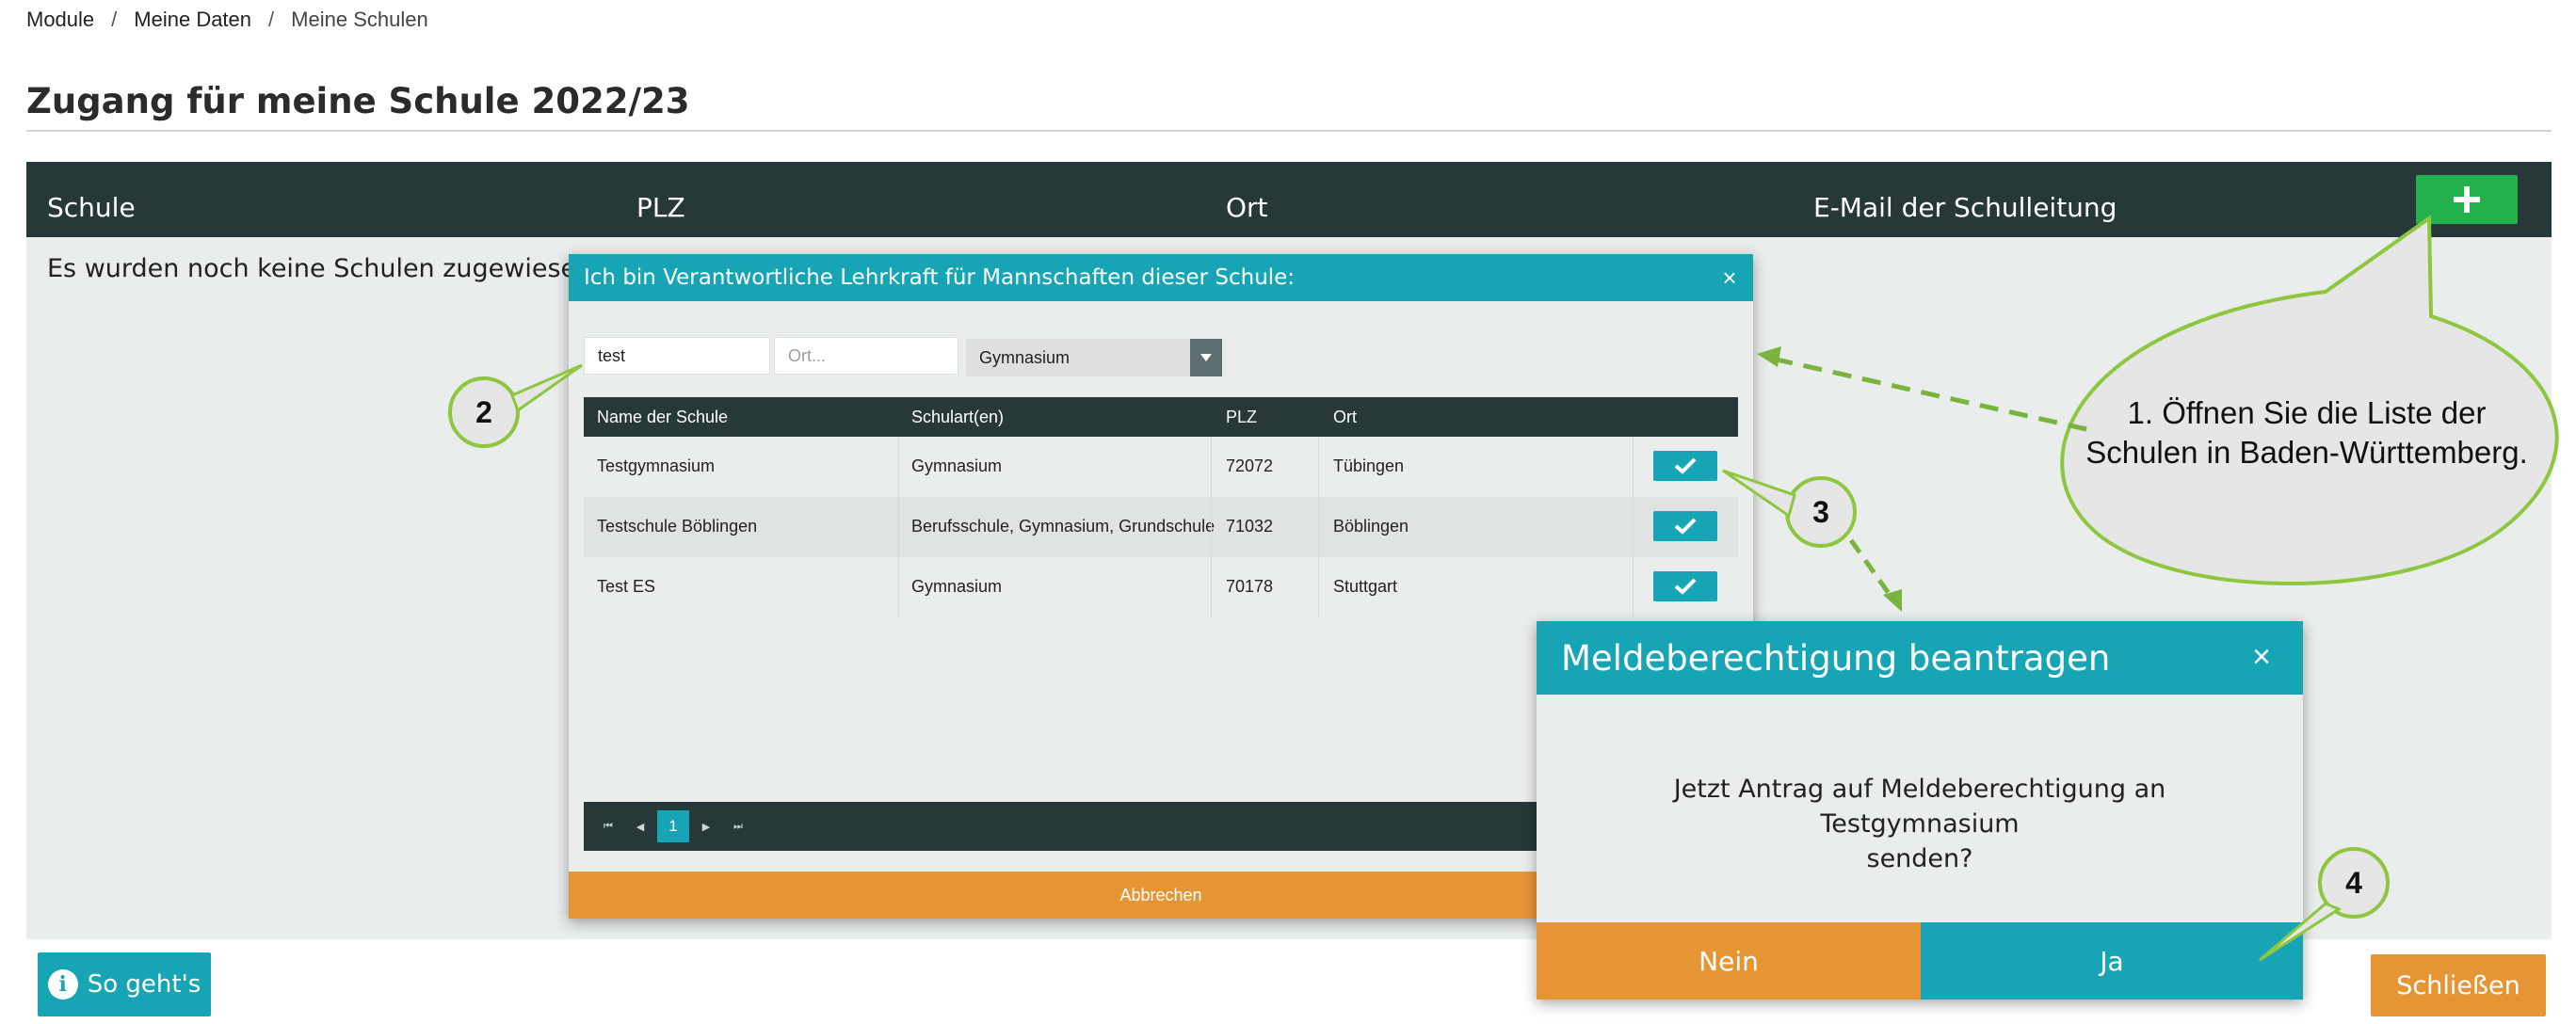 This screenshot has width=2576, height=1024. What do you see at coordinates (663, 417) in the screenshot?
I see `column-header-name: Name der Schule` at bounding box center [663, 417].